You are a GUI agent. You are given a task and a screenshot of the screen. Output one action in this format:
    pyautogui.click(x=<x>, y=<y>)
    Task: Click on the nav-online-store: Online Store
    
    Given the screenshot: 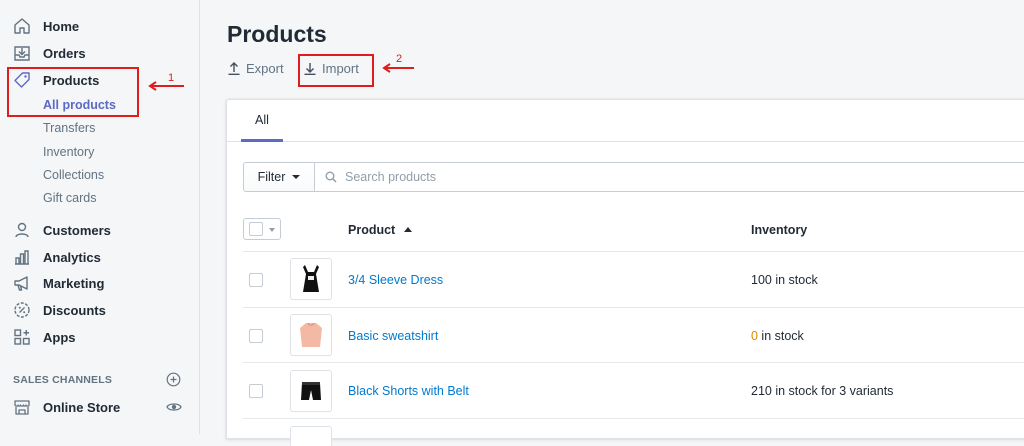 What is the action you would take?
    pyautogui.click(x=66, y=407)
    